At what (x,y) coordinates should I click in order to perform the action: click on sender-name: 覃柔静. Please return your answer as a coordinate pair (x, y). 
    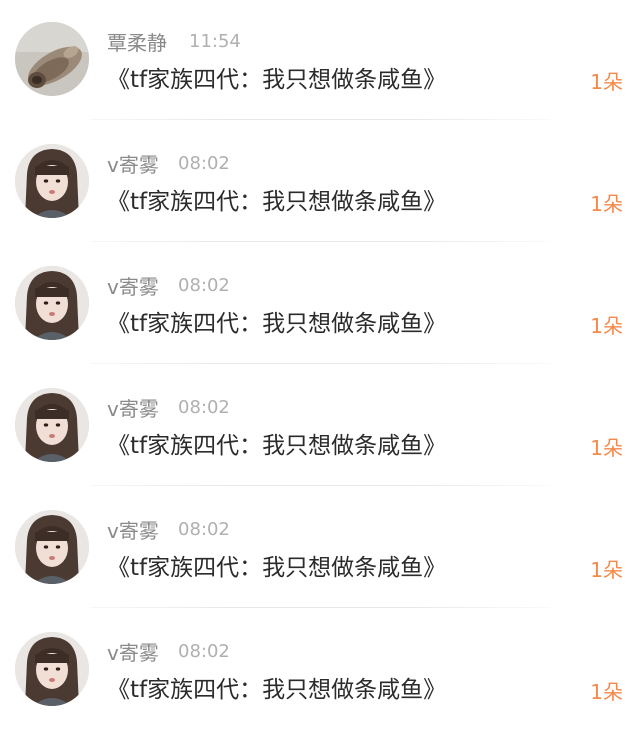
    Looking at the image, I should click on (137, 41).